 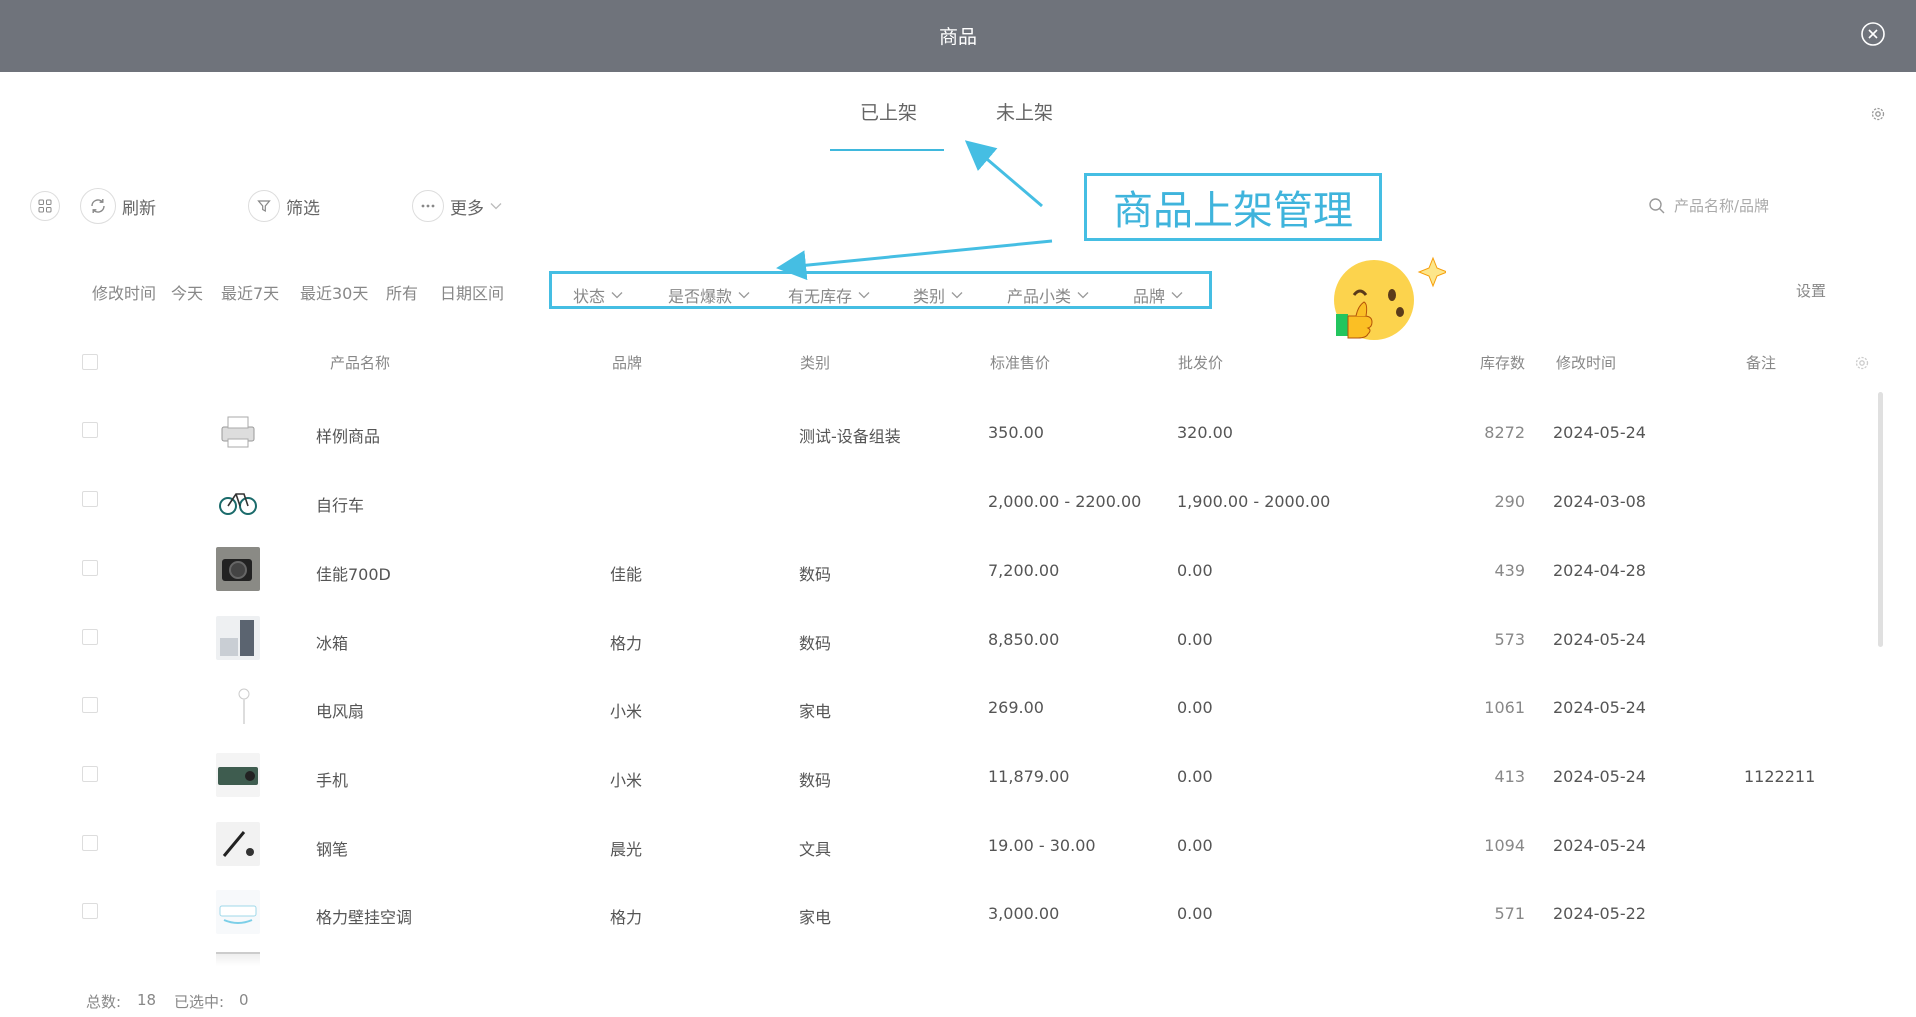 I want to click on cell-brand: 格力, so click(x=626, y=643).